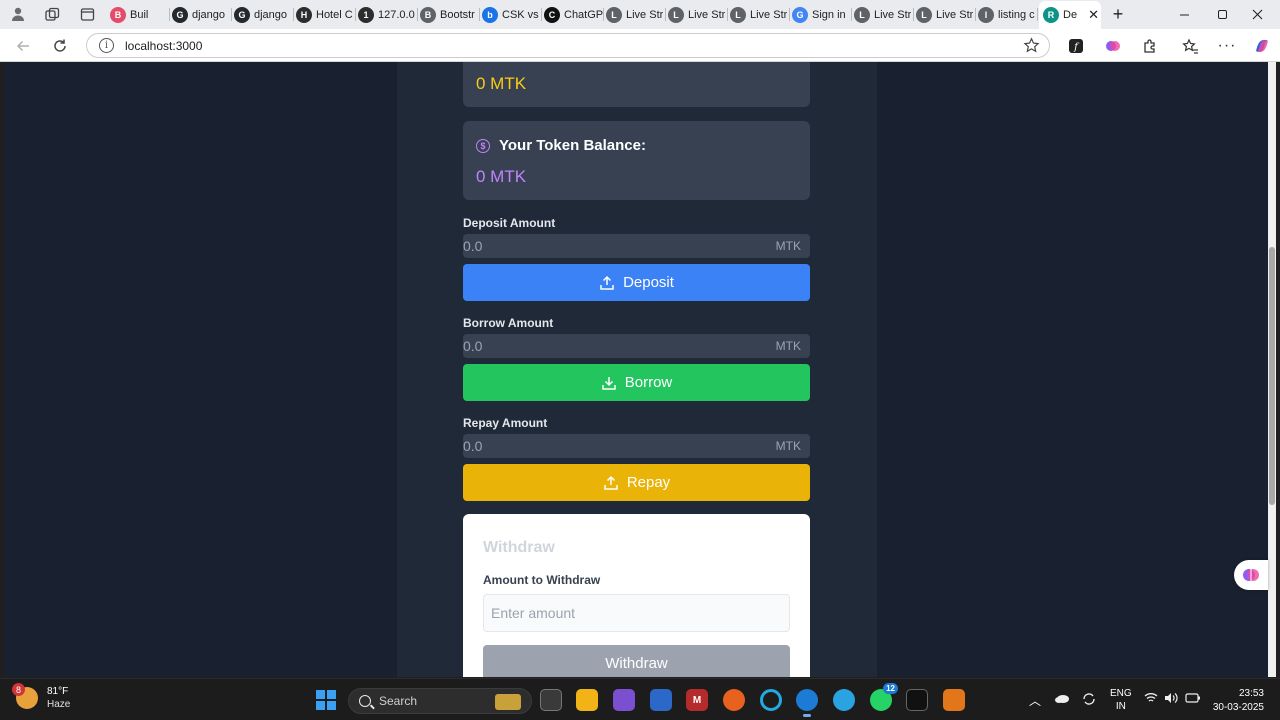 The width and height of the screenshot is (1280, 720). I want to click on windows-start-icon, so click(326, 700).